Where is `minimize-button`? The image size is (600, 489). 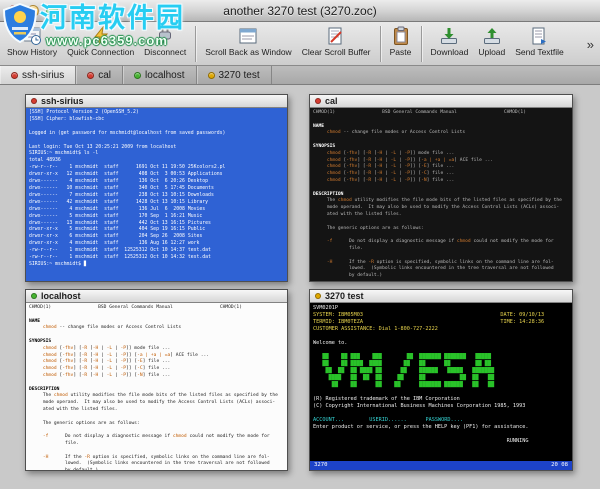
minimize-button is located at coordinates (33, 11).